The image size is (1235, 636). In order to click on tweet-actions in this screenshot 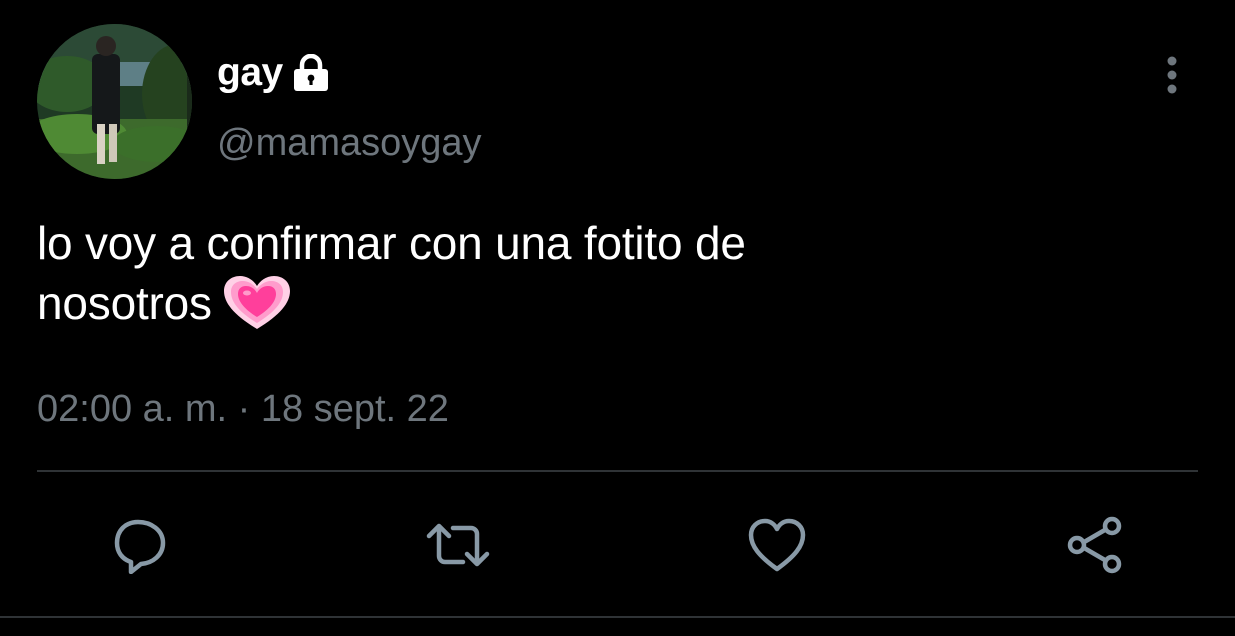, I will do `click(617, 545)`.